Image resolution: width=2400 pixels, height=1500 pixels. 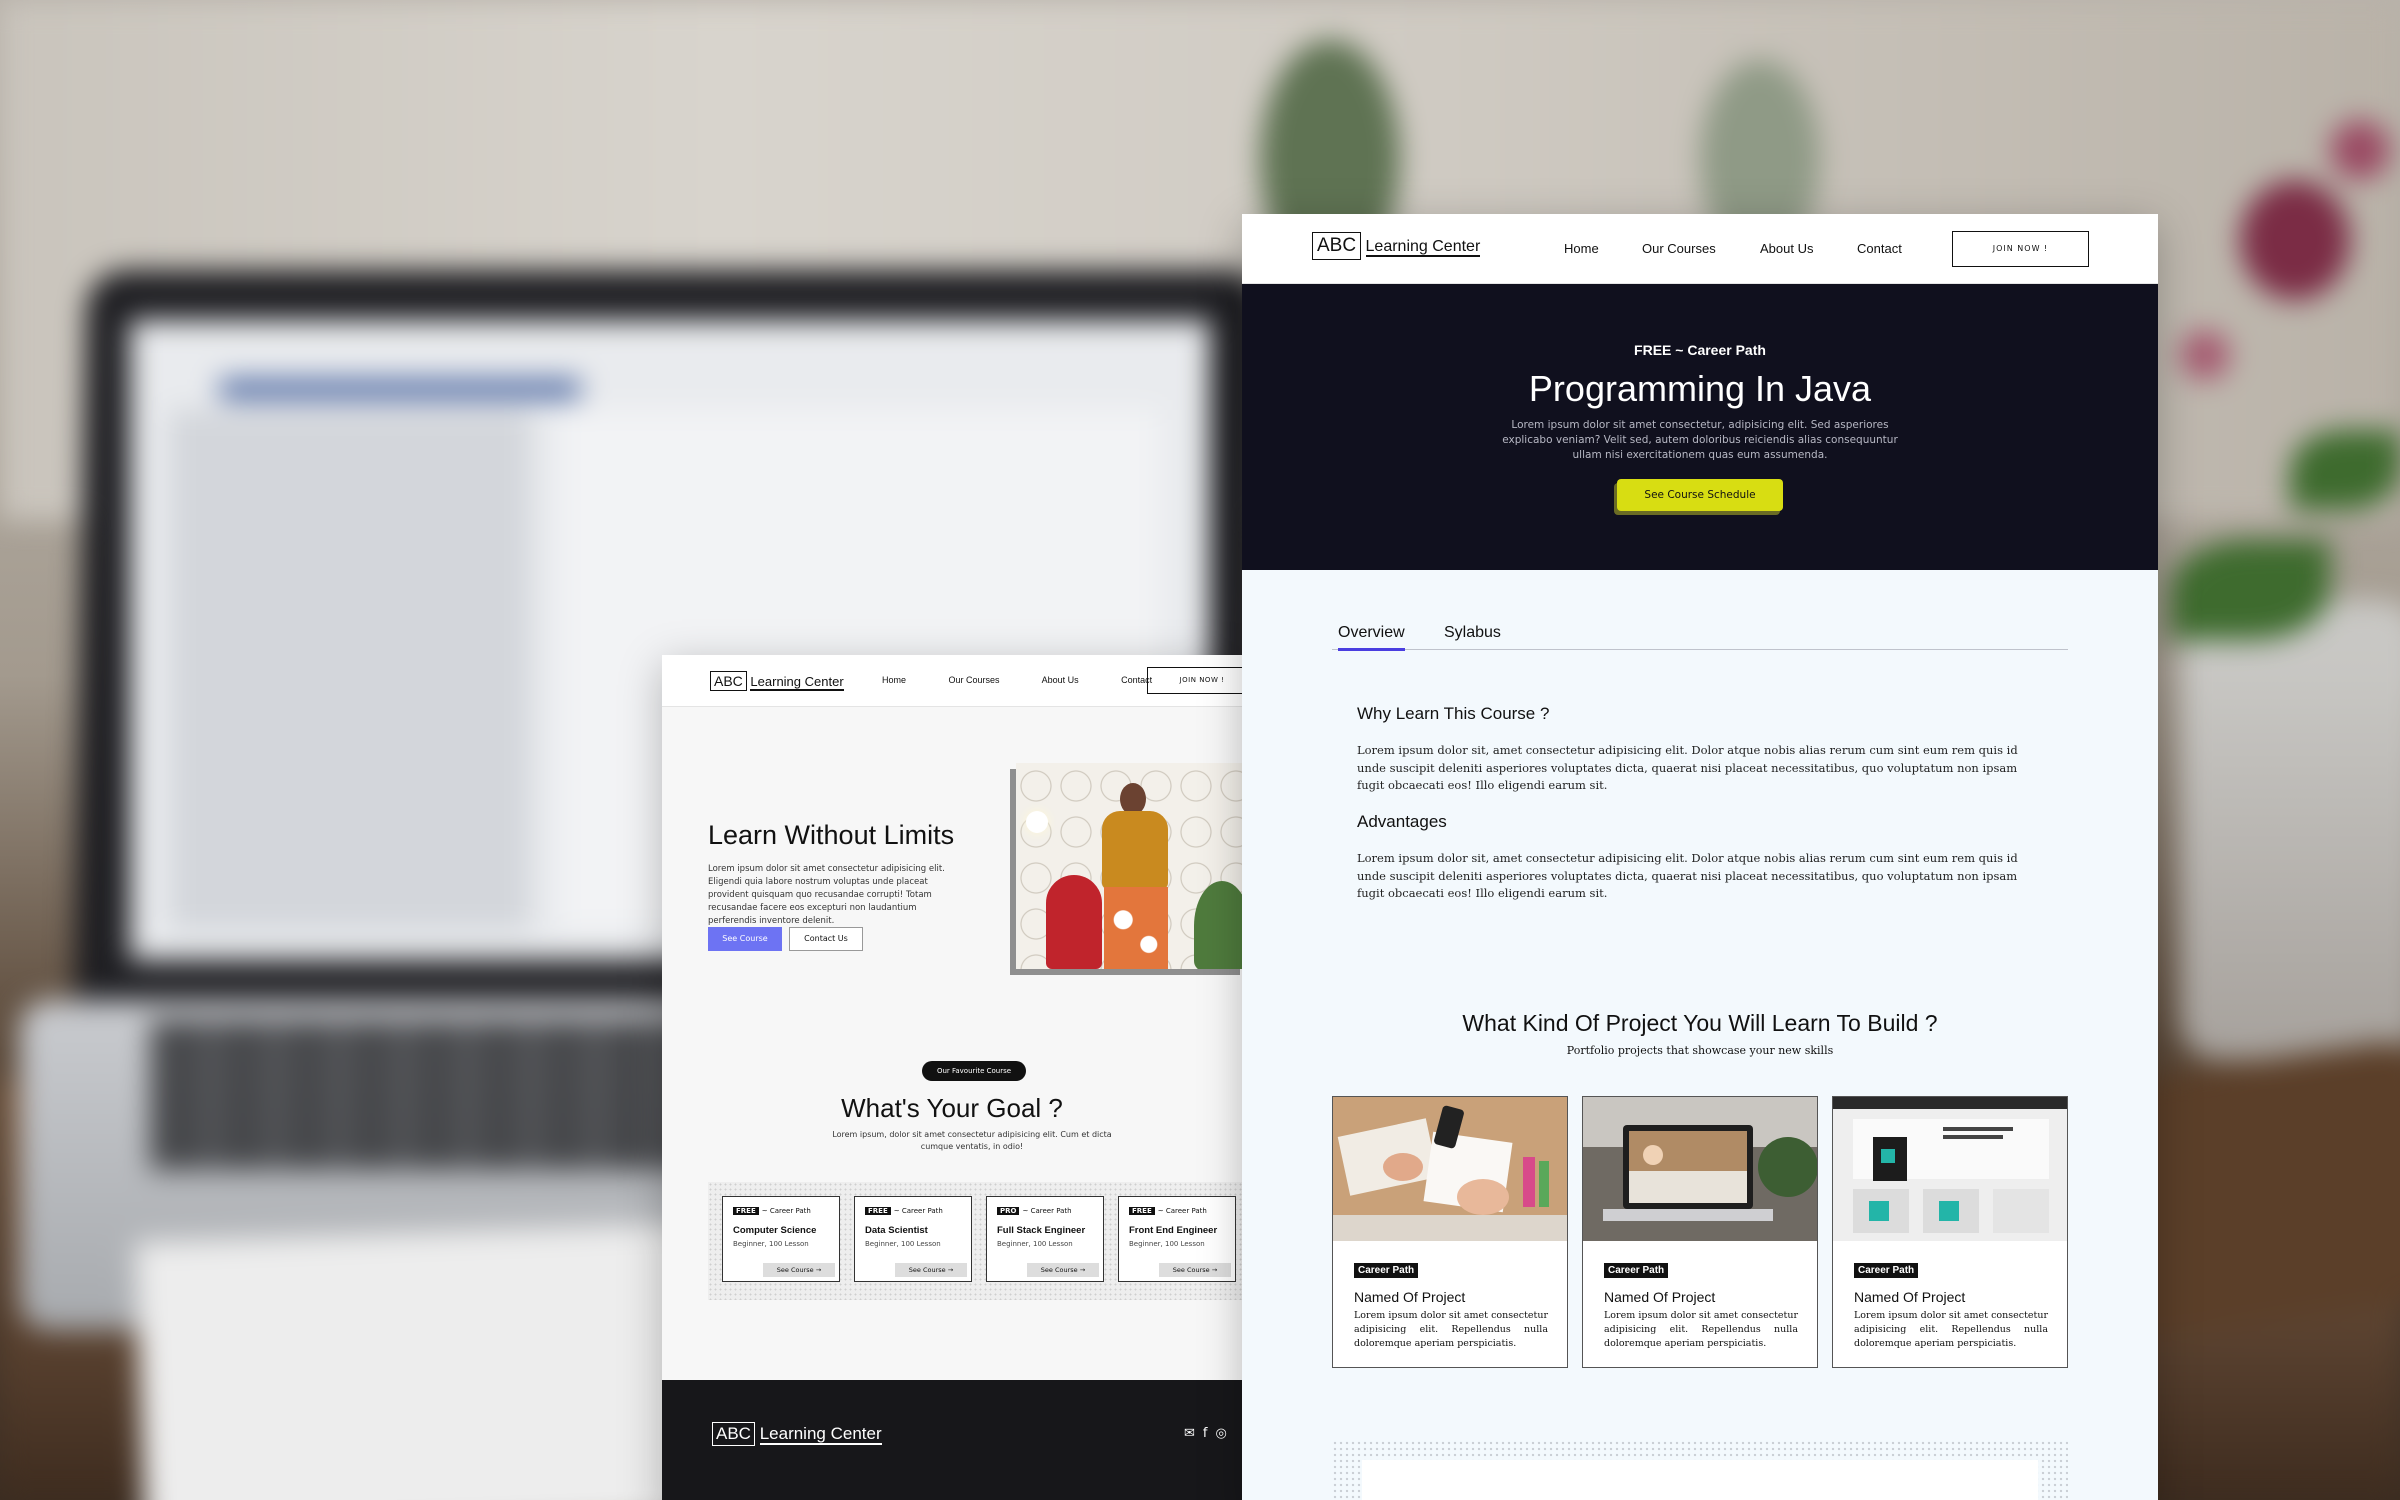 What do you see at coordinates (797, 1434) in the screenshot?
I see `footer-logo: ABC Learning Center` at bounding box center [797, 1434].